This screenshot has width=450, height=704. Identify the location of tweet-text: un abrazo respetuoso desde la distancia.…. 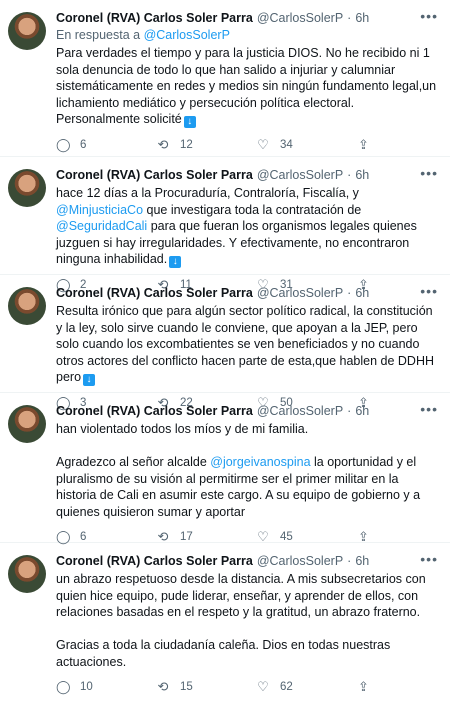
(248, 620).